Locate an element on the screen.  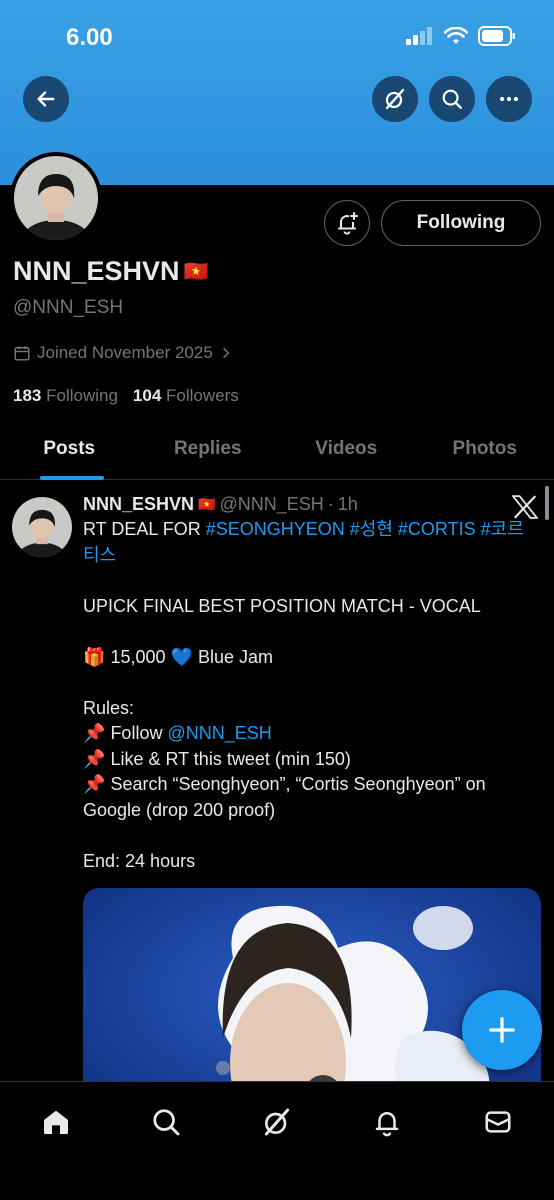
search-button is located at coordinates (452, 99).